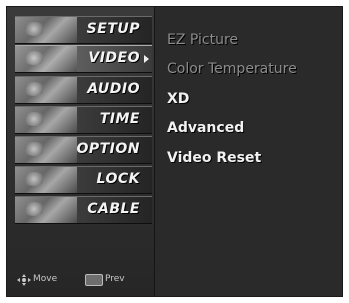 The image size is (349, 303). I want to click on footer-move-label: Move, so click(45, 279).